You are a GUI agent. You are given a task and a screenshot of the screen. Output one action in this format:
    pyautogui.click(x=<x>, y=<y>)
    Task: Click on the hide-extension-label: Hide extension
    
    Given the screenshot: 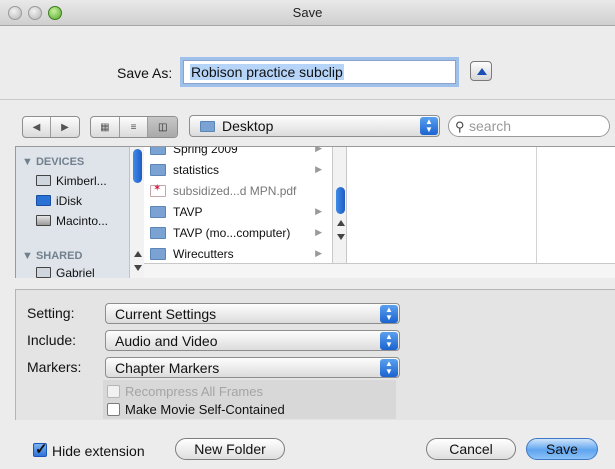 What is the action you would take?
    pyautogui.click(x=98, y=451)
    